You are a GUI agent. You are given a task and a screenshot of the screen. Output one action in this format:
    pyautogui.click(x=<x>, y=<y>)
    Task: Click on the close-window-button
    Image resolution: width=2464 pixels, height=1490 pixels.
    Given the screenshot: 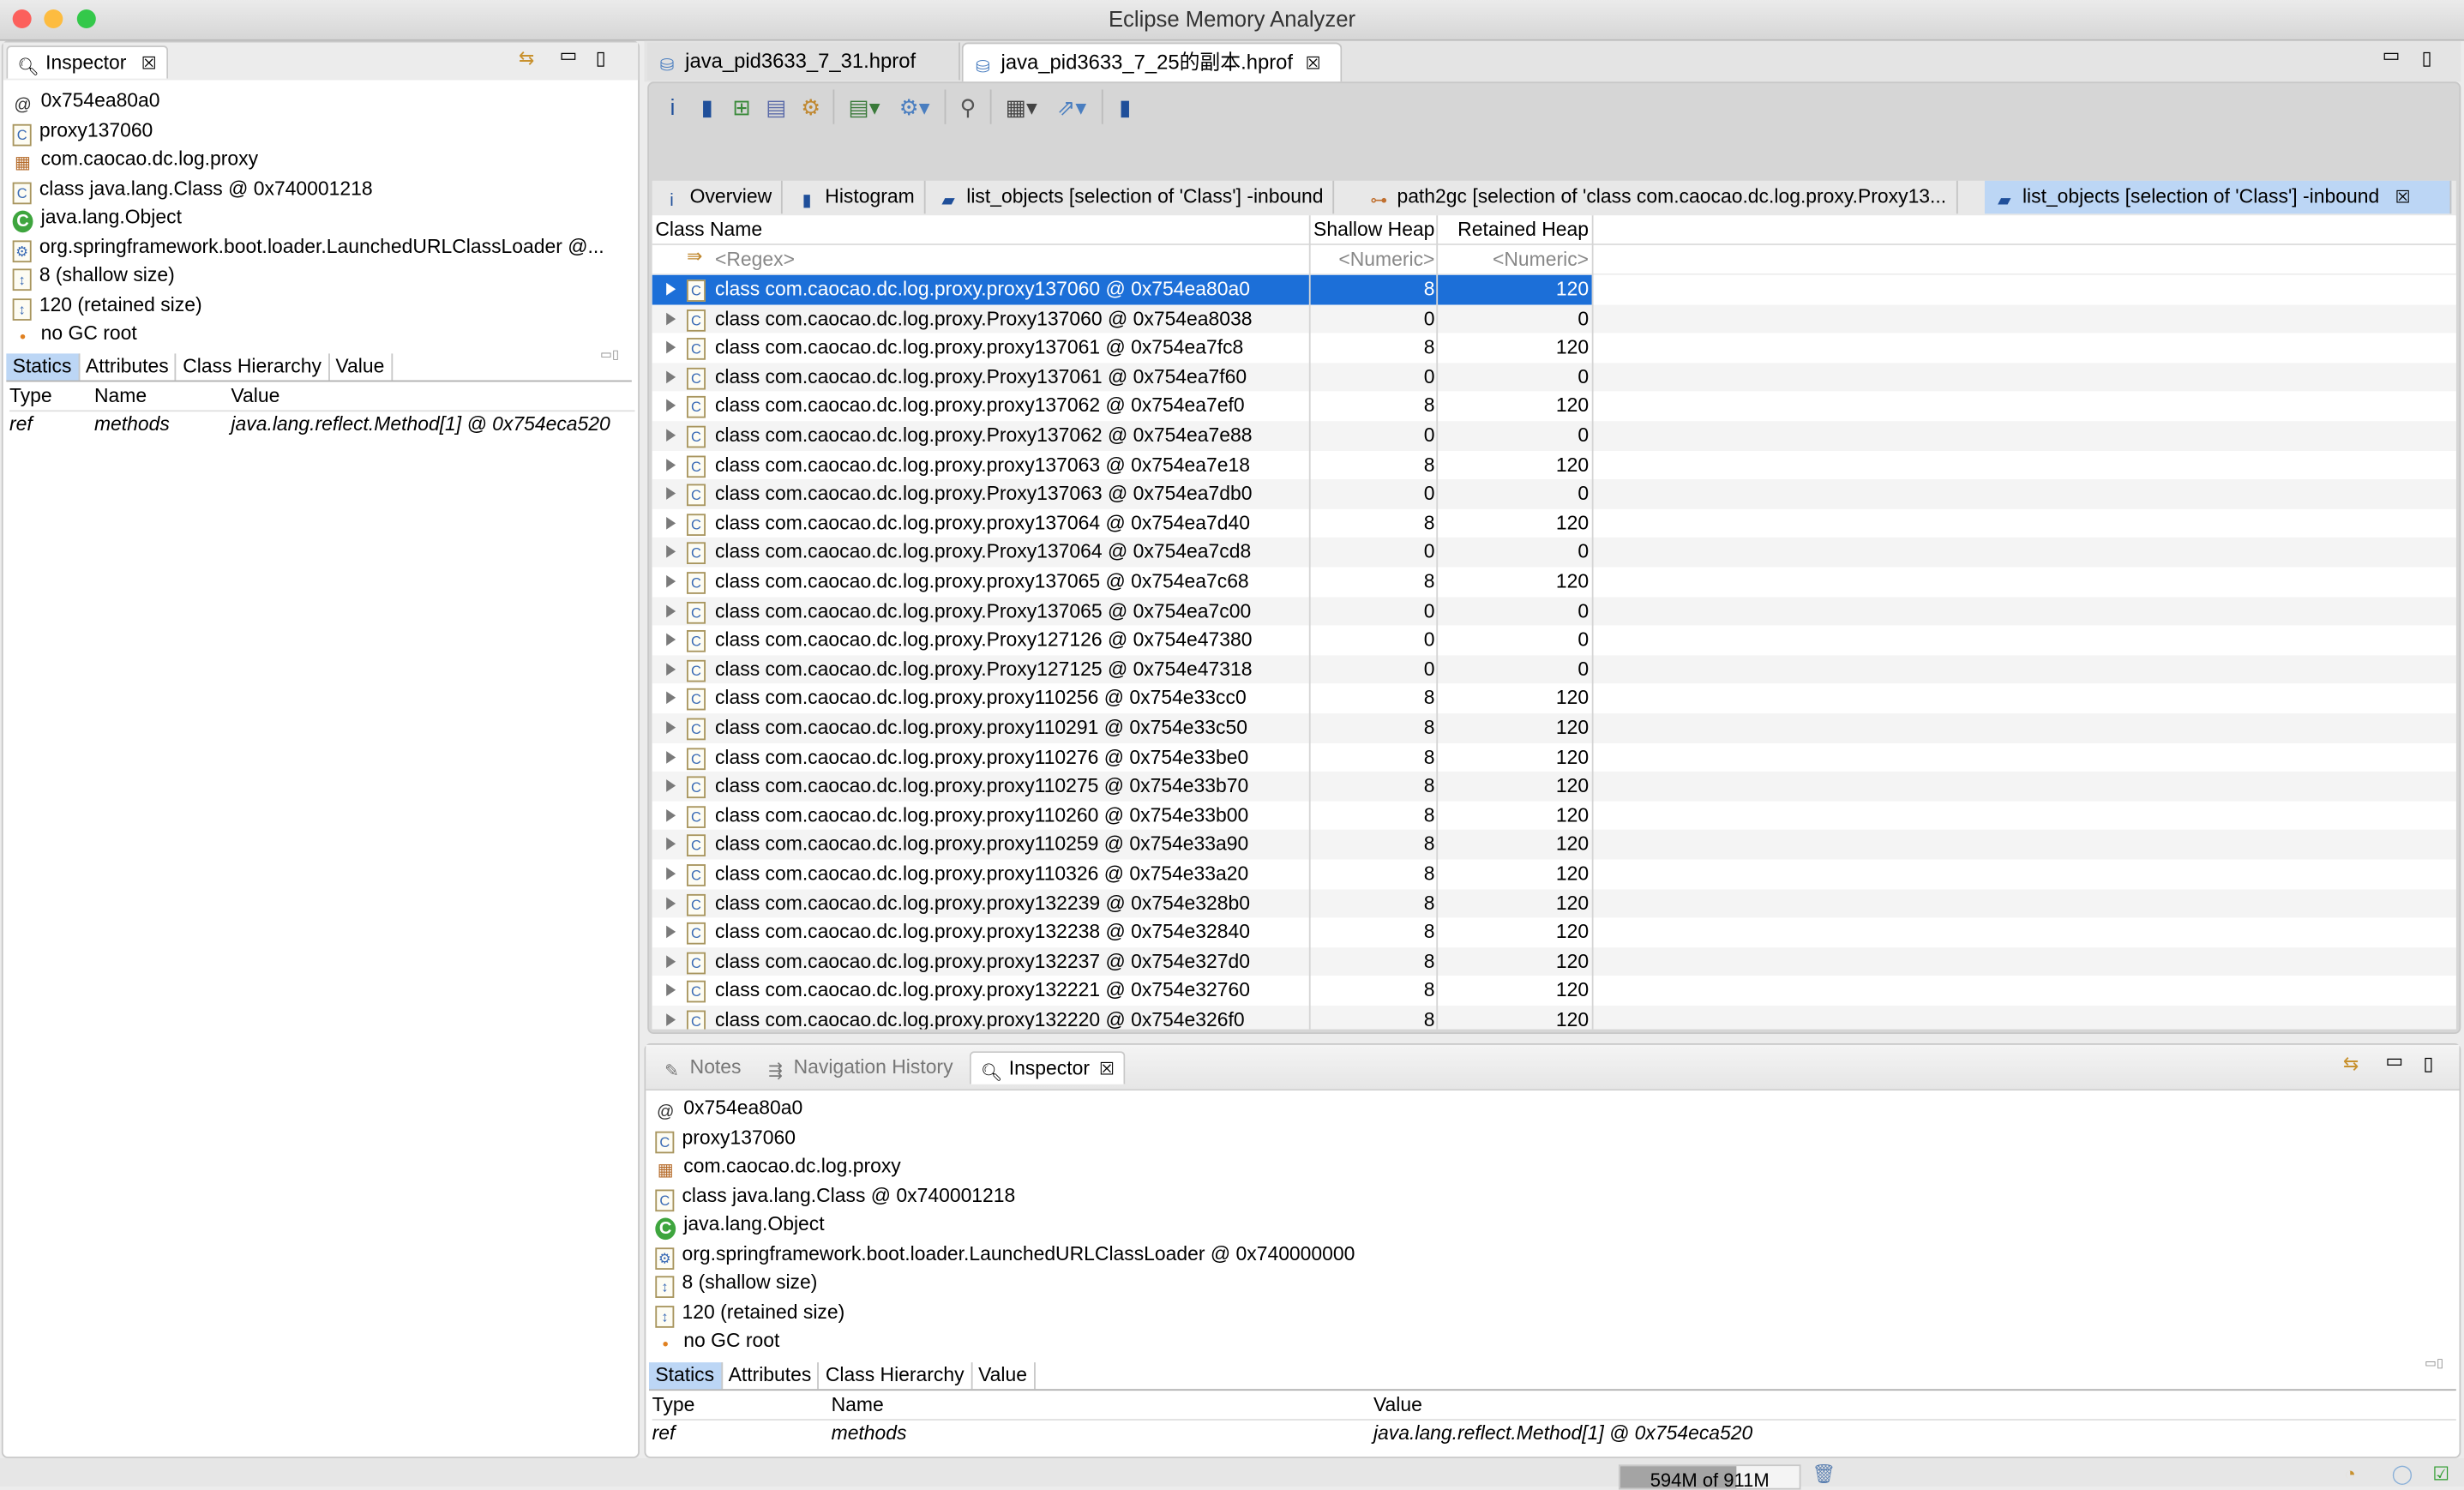 What is the action you would take?
    pyautogui.click(x=22, y=18)
    